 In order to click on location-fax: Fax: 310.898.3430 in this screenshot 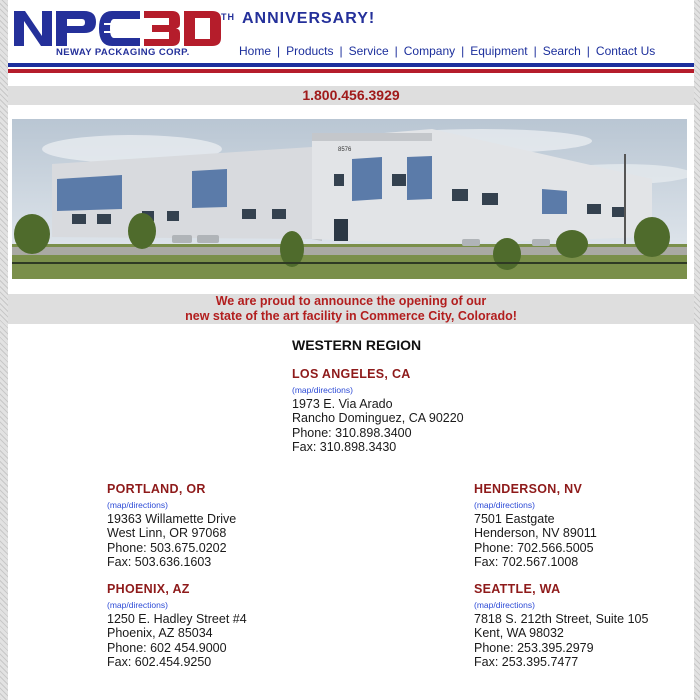, I will do `click(344, 447)`.